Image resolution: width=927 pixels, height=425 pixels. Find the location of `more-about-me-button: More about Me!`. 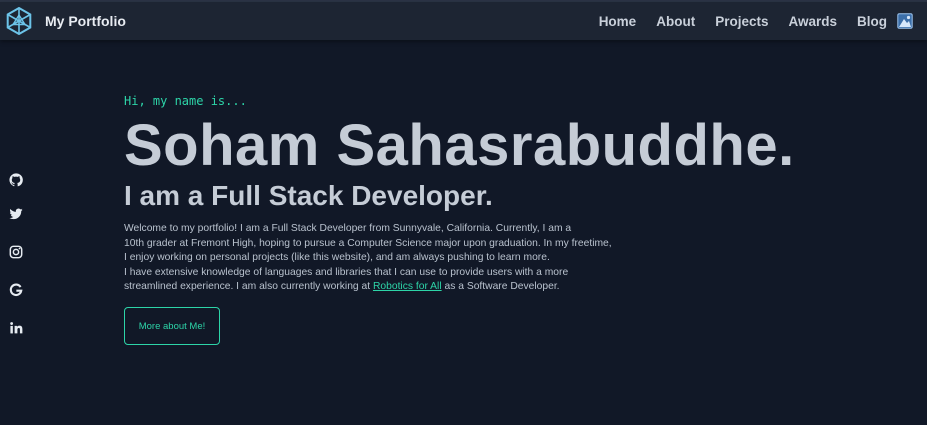

more-about-me-button: More about Me! is located at coordinates (172, 326).